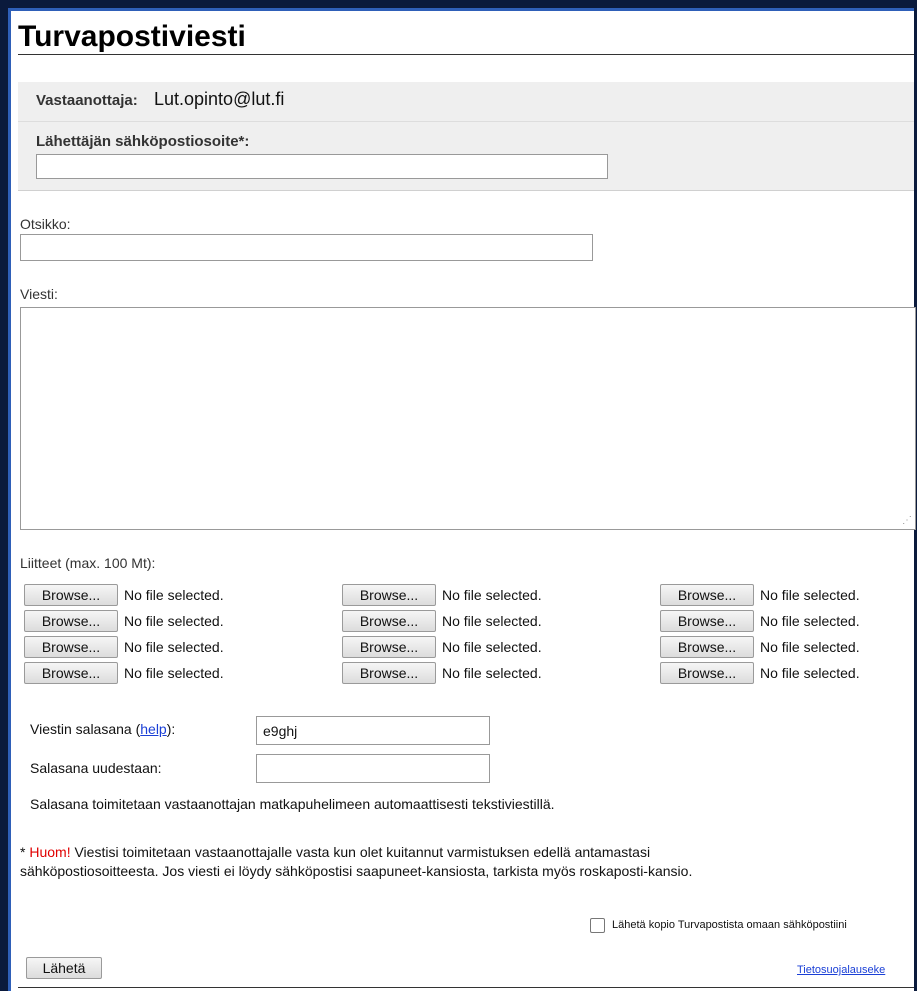 The height and width of the screenshot is (991, 917). I want to click on password-label-prefix: Viestin salasana (, so click(85, 729).